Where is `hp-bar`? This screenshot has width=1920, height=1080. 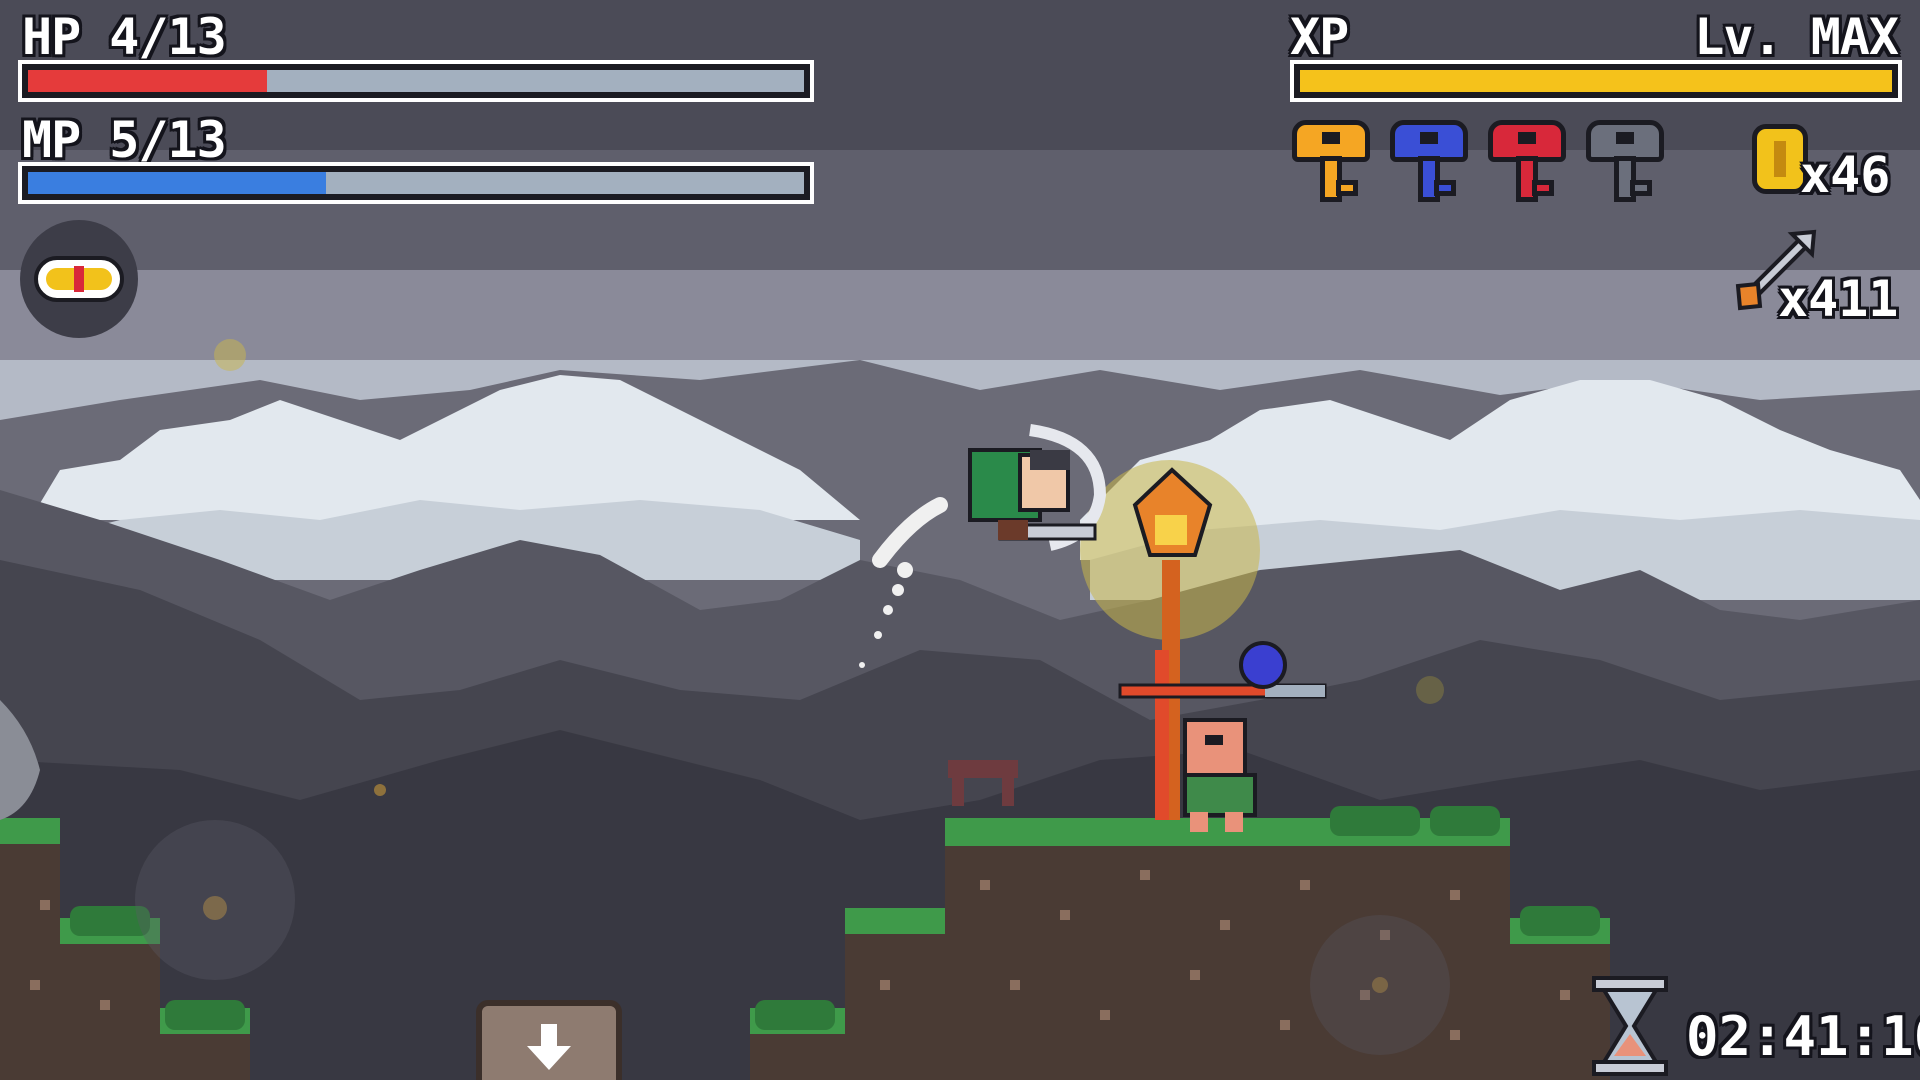
hp-bar is located at coordinates (416, 81).